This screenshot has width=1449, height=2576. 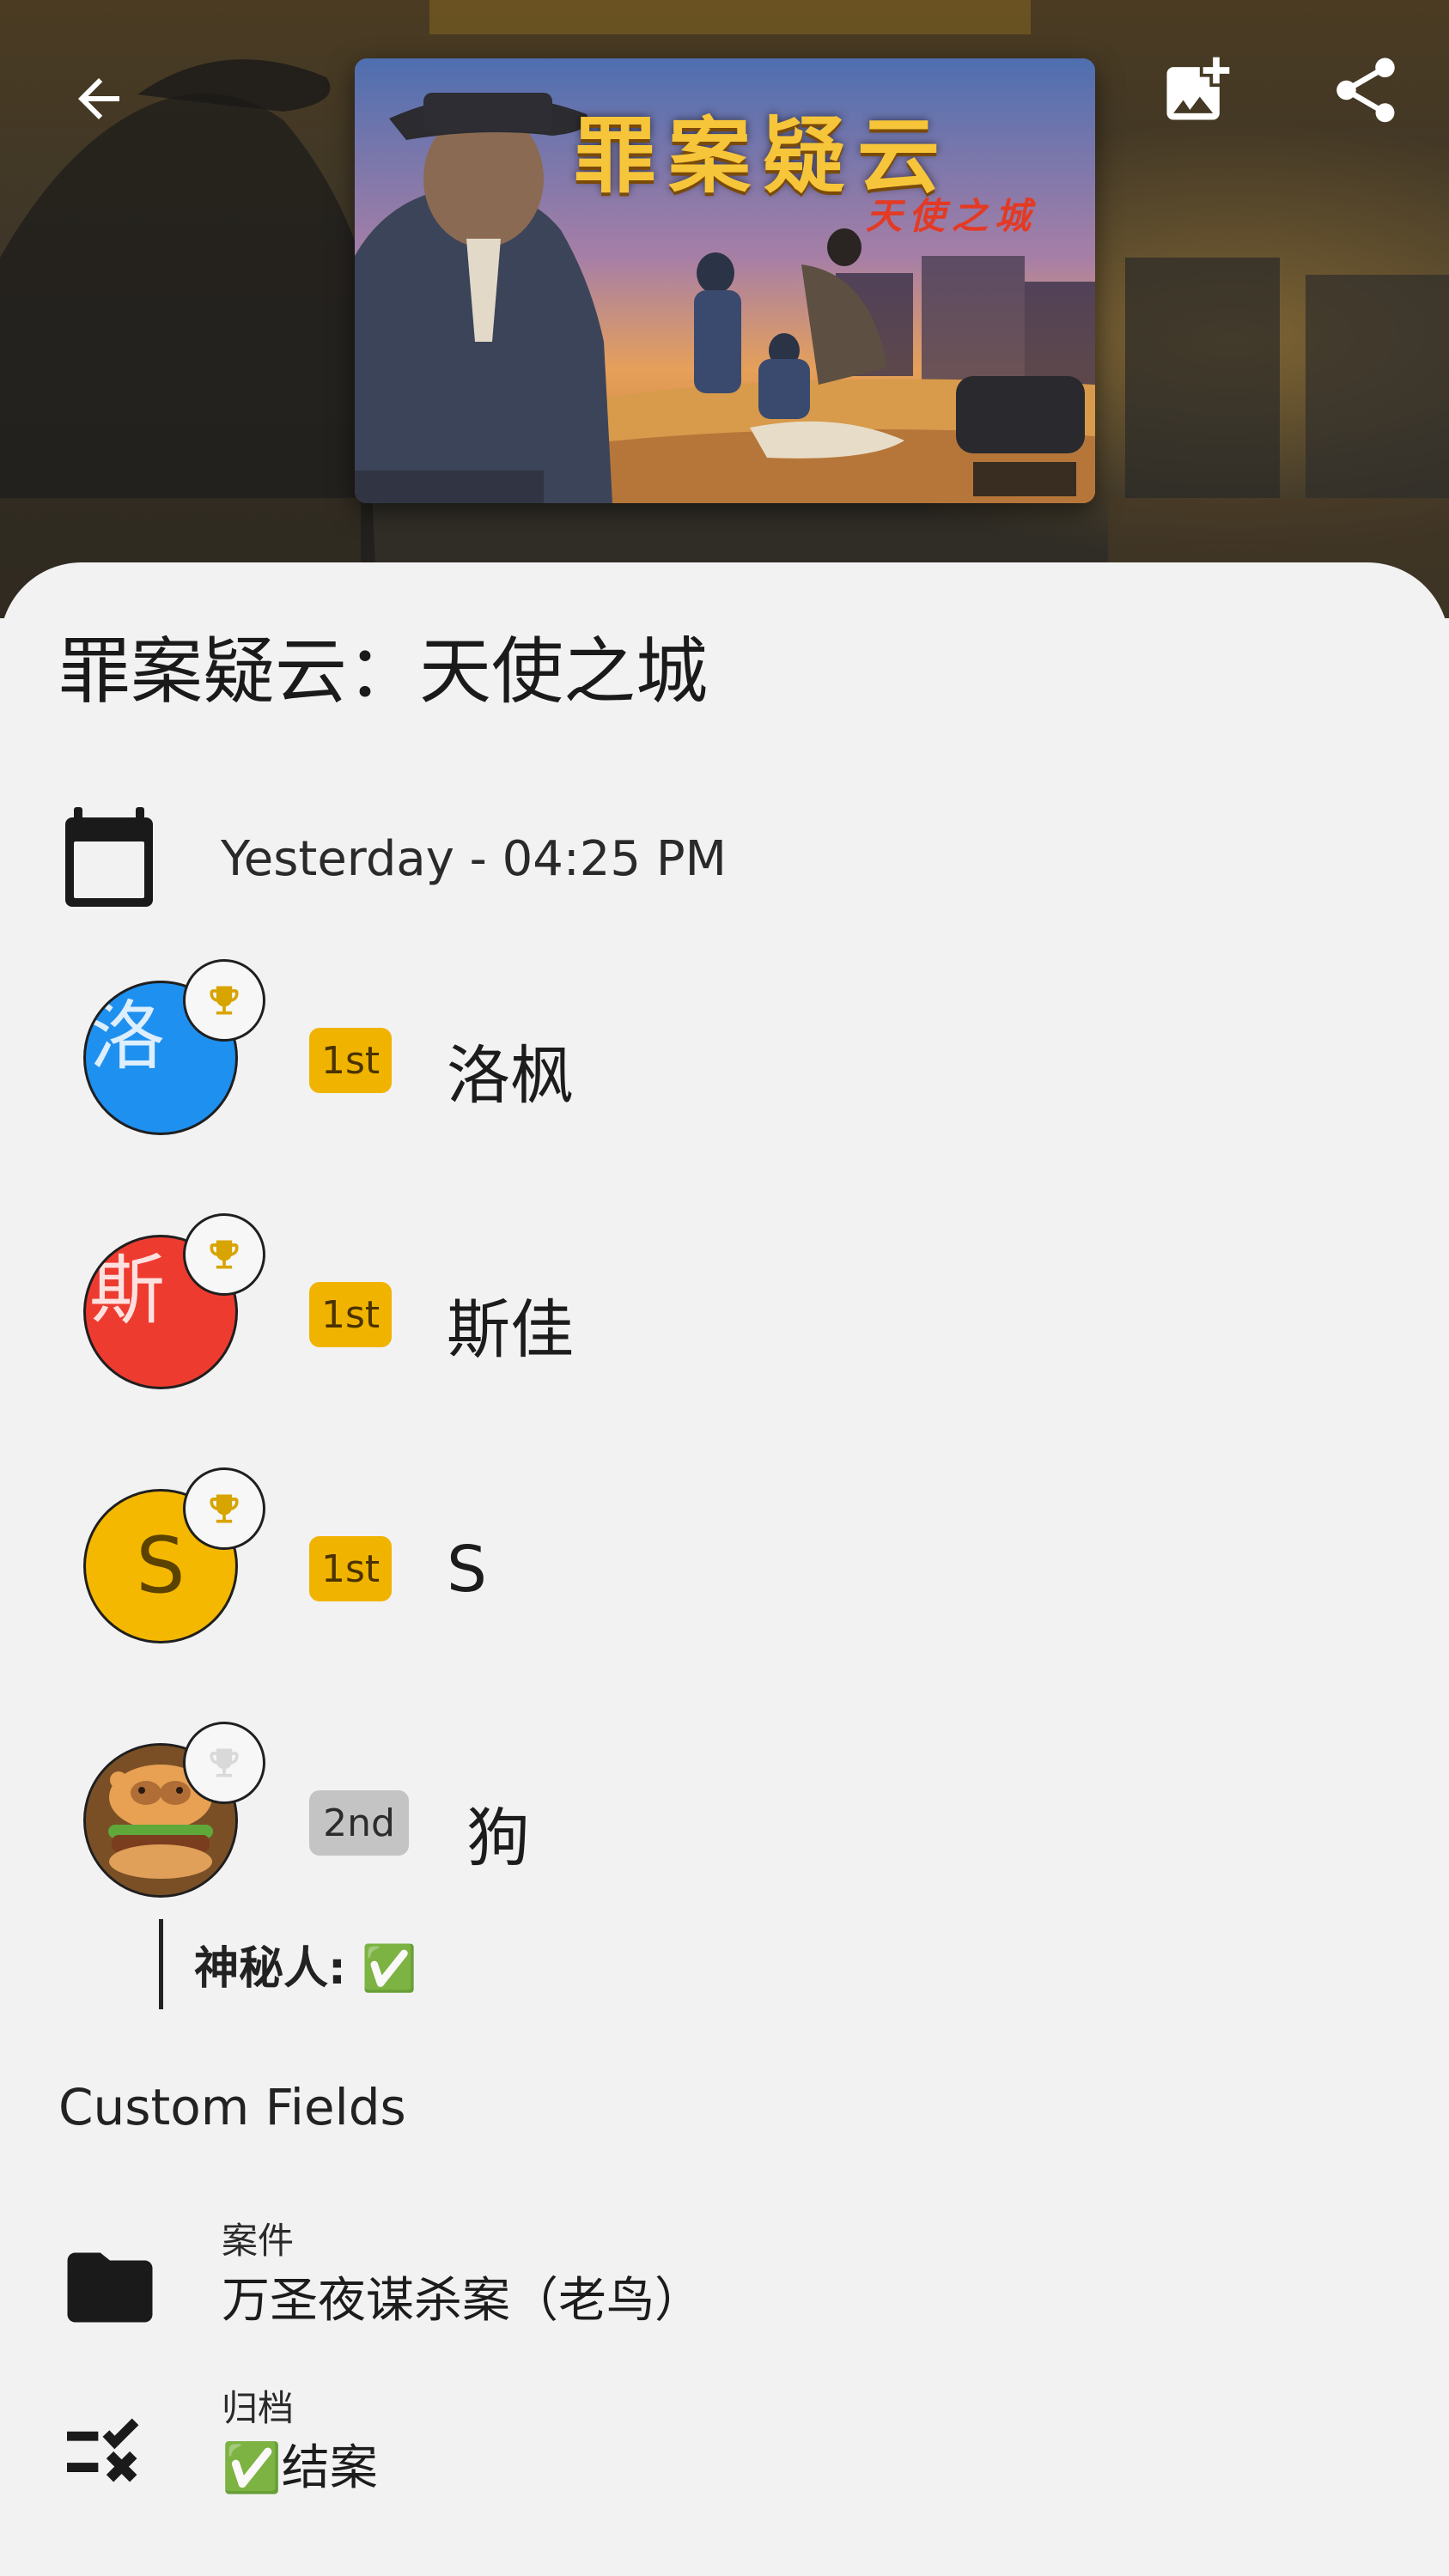 What do you see at coordinates (258, 2408) in the screenshot?
I see `field-label: 归档` at bounding box center [258, 2408].